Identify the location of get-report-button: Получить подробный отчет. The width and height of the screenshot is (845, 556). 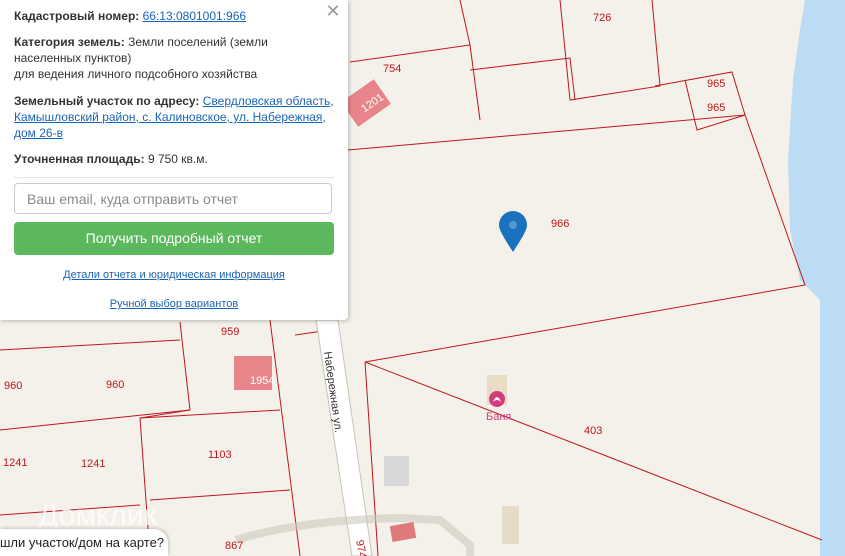
(174, 238).